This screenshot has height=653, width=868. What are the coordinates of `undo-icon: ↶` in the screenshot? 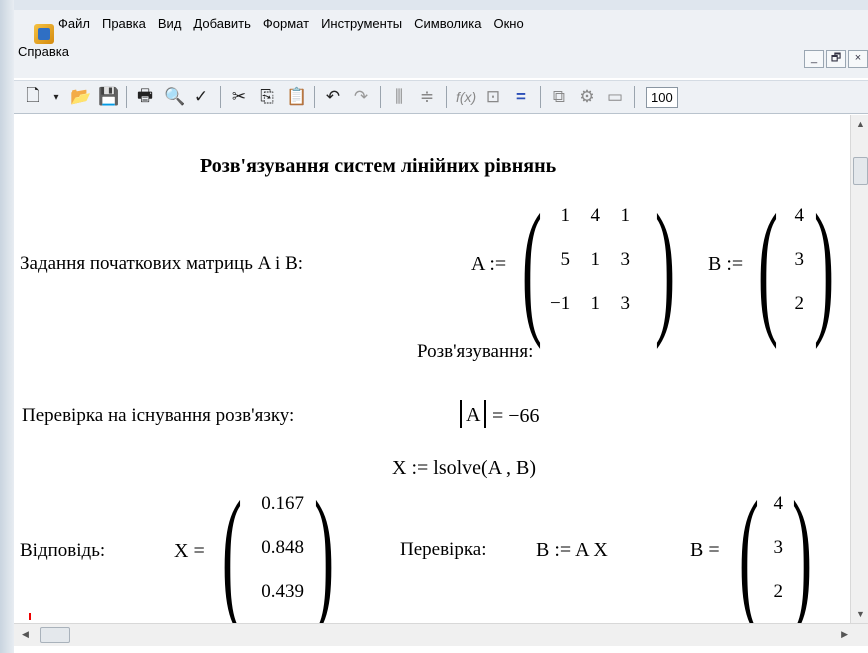 It's located at (333, 97).